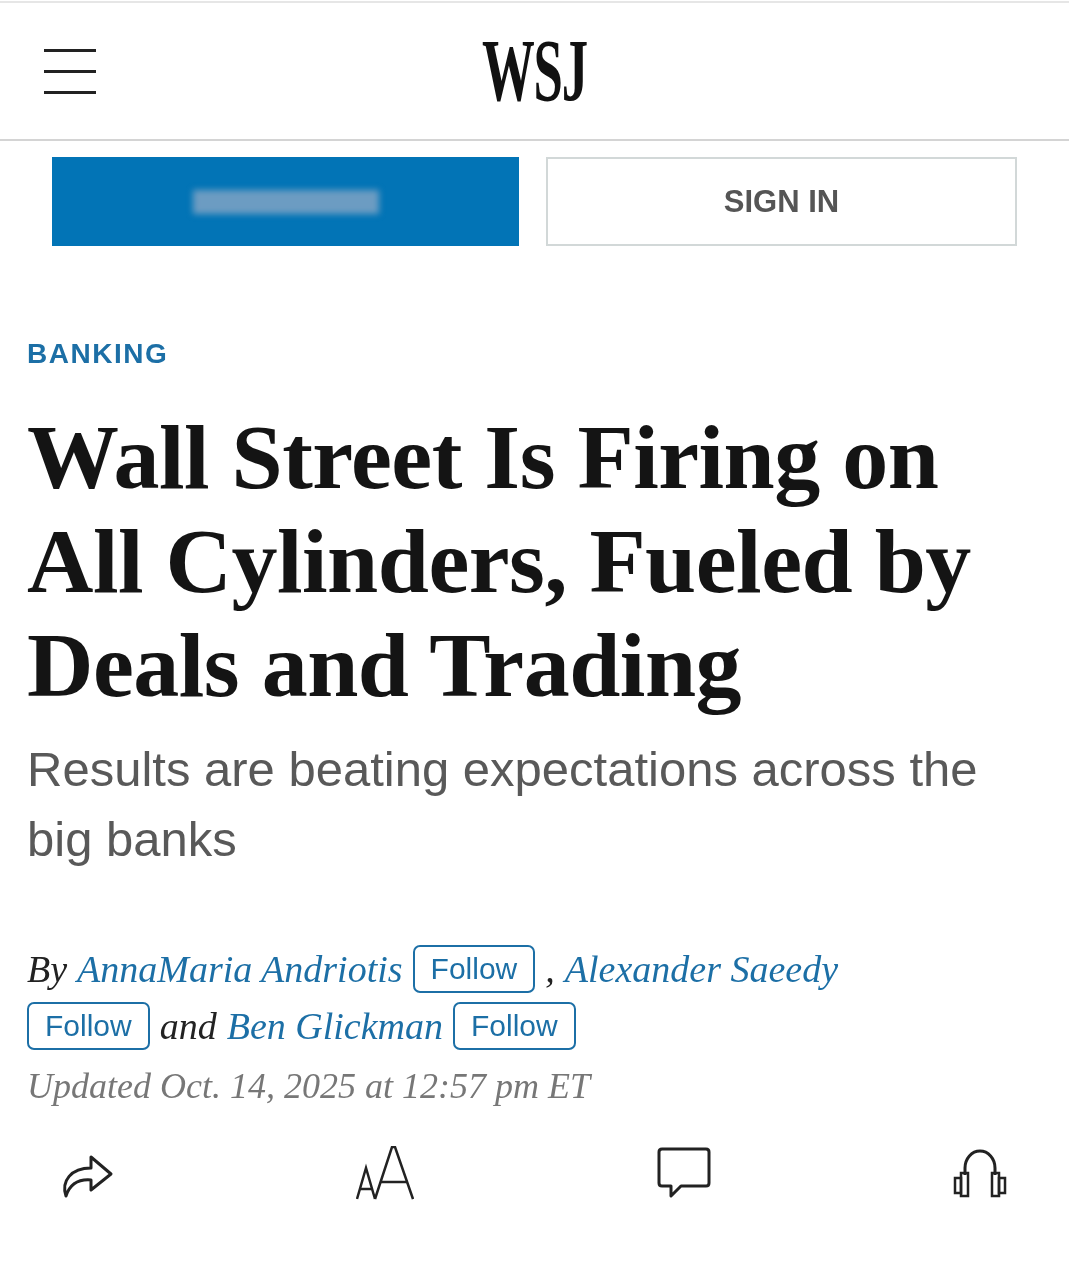 Image resolution: width=1069 pixels, height=1280 pixels. What do you see at coordinates (550, 969) in the screenshot?
I see `byline-text: ,` at bounding box center [550, 969].